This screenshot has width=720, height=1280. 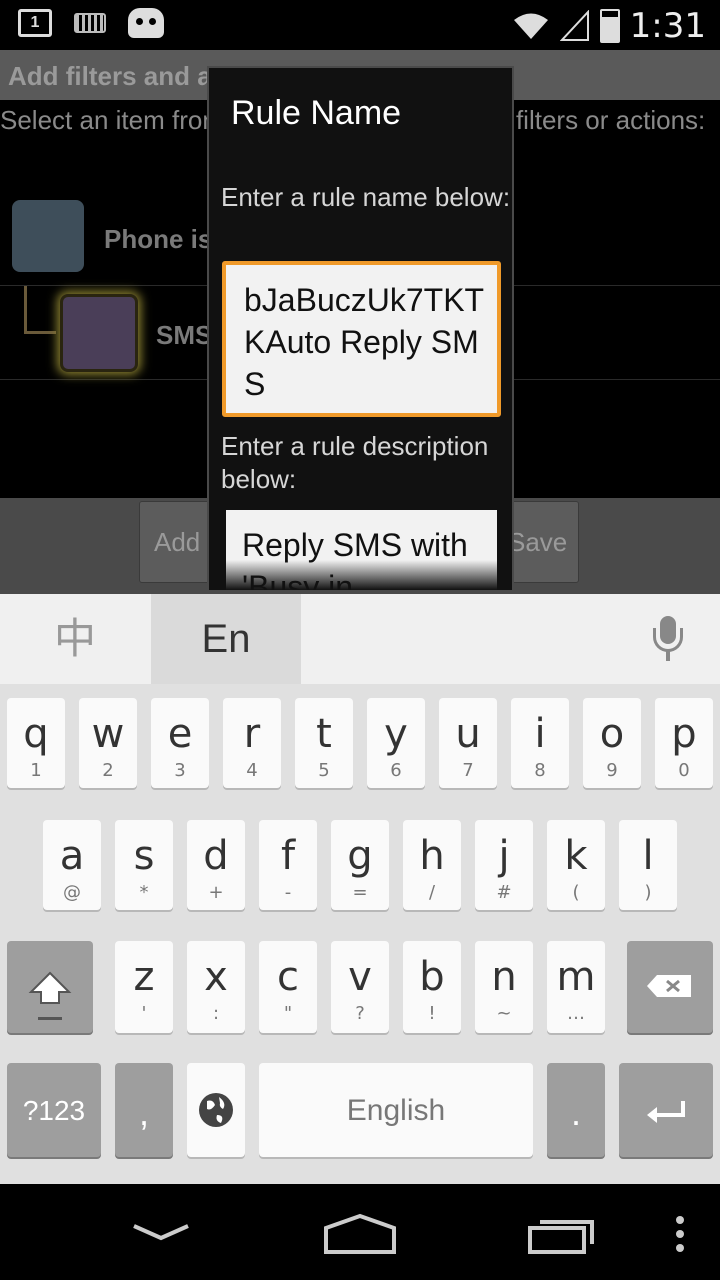 What do you see at coordinates (432, 865) in the screenshot?
I see `key-h: h /` at bounding box center [432, 865].